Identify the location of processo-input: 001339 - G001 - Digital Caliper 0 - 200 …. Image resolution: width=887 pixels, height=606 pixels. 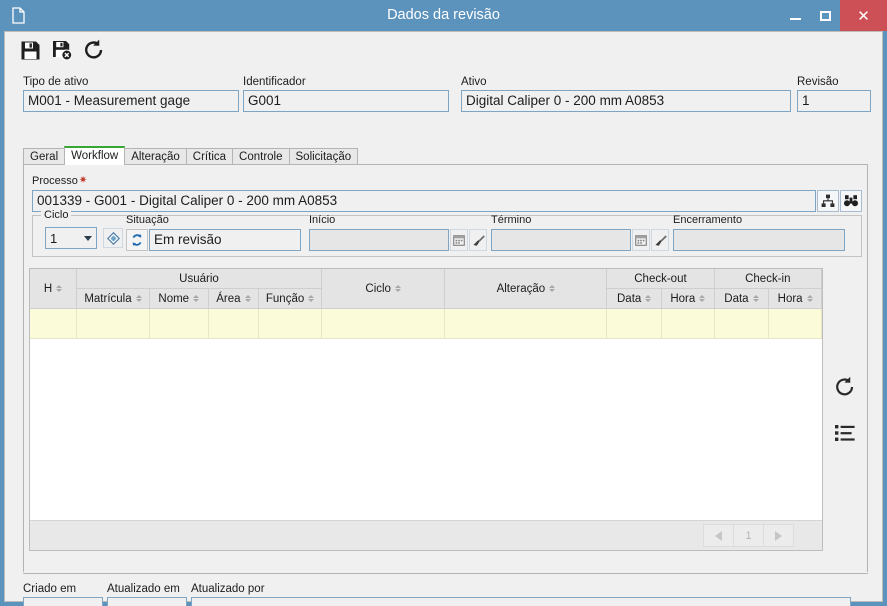
(424, 201).